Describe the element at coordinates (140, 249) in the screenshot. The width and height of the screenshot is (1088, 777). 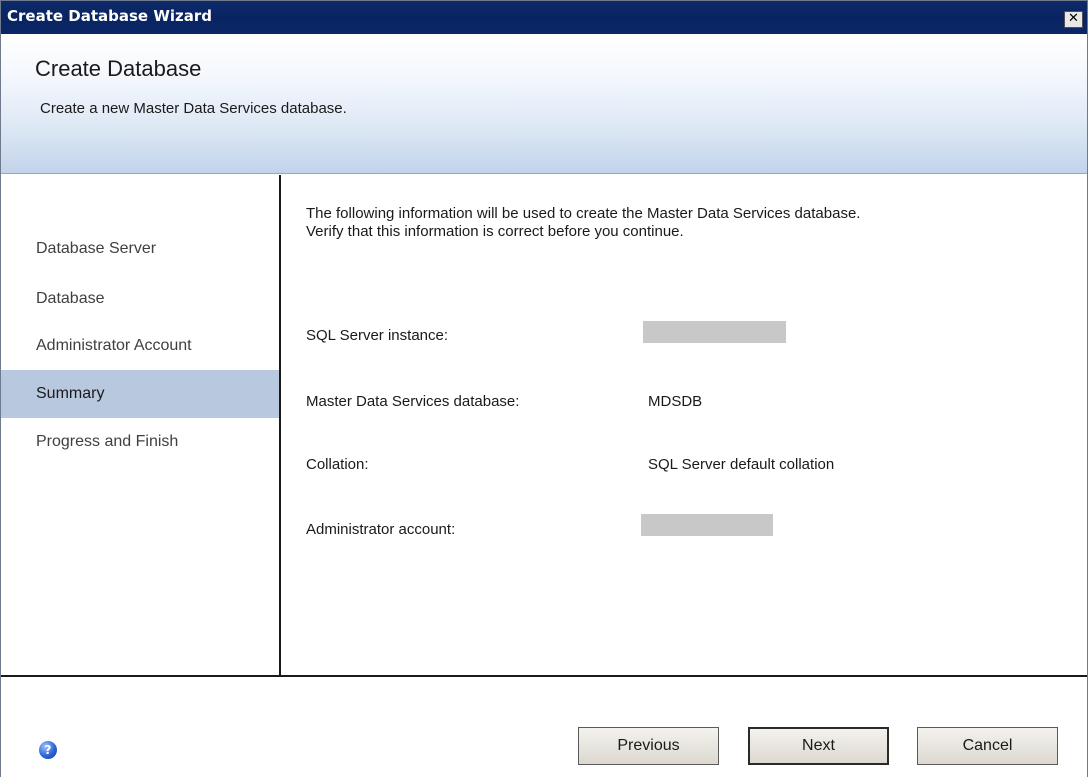
I see `nav-item-database-server: Database Server` at that location.